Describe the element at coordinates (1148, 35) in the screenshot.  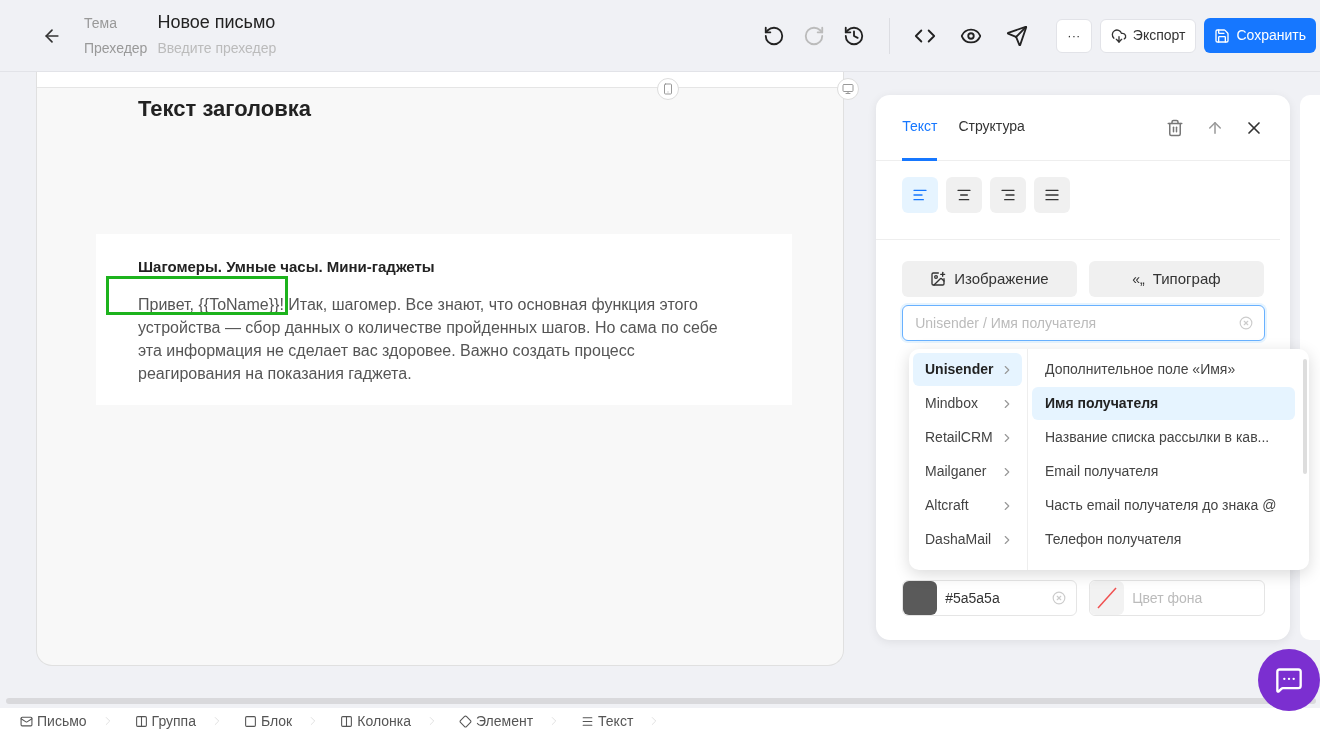
I see `export-button: Экспорт` at that location.